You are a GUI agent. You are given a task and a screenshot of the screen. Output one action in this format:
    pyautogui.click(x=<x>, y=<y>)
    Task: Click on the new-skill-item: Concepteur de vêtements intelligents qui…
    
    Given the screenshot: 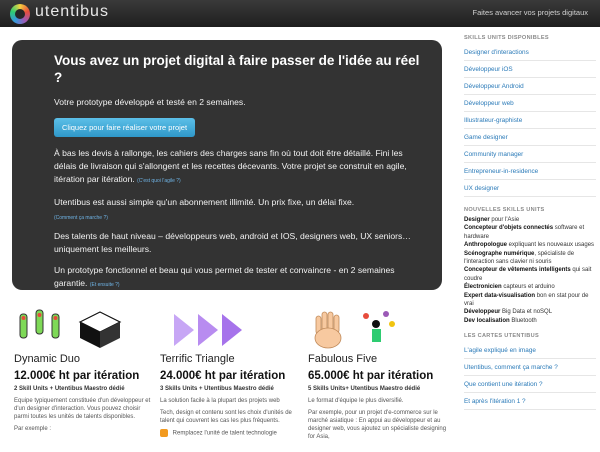 What is the action you would take?
    pyautogui.click(x=528, y=274)
    